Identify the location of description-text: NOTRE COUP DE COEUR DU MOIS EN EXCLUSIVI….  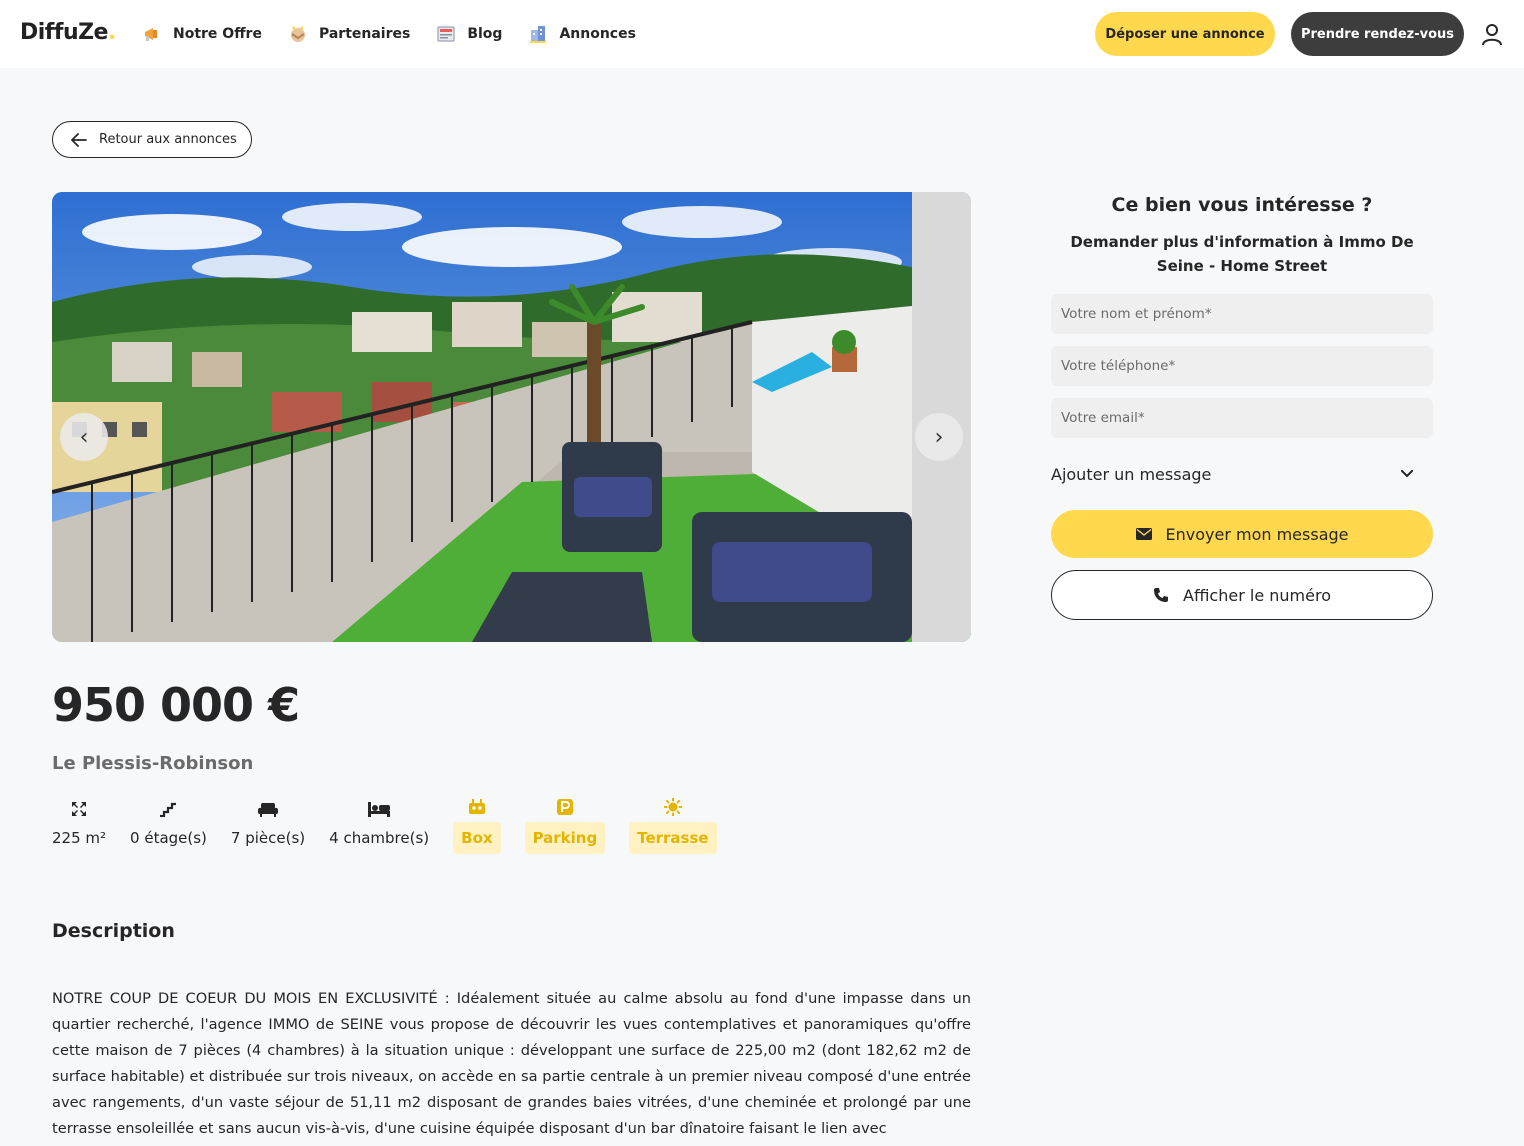
(511, 1063).